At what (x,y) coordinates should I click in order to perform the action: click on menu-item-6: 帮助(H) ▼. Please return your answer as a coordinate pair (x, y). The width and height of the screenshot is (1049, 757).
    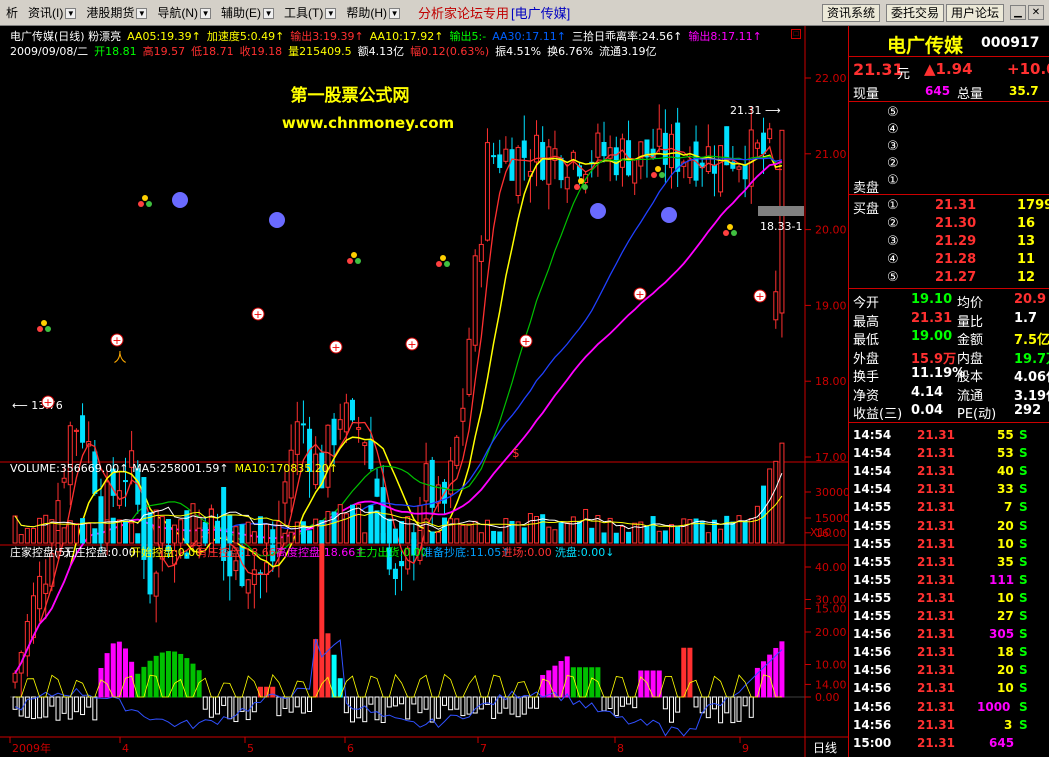
    Looking at the image, I should click on (370, 12).